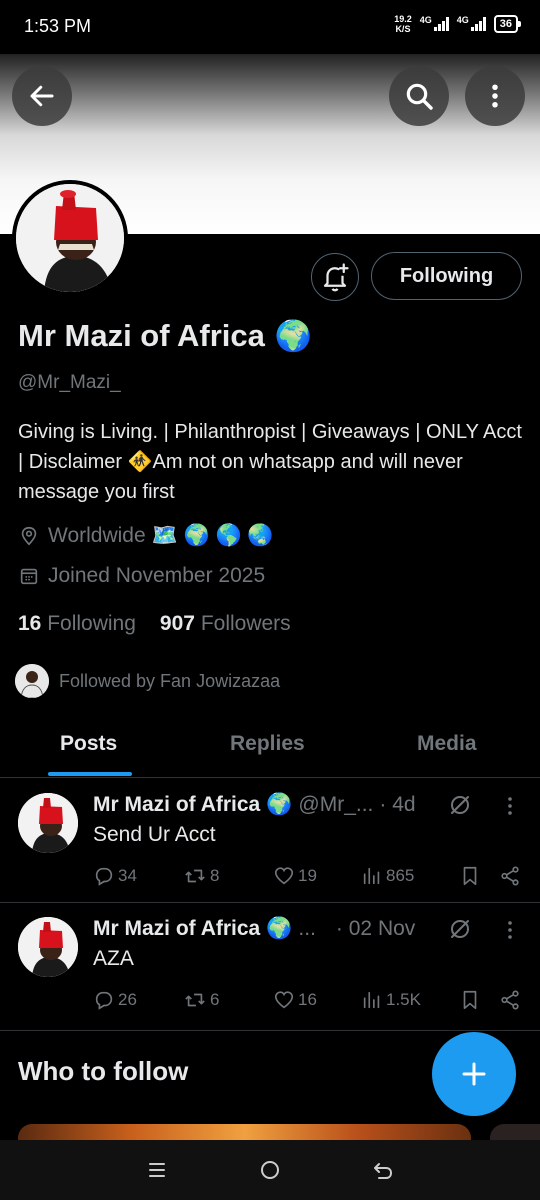 This screenshot has width=540, height=1200. I want to click on views-action: 865, so click(410, 876).